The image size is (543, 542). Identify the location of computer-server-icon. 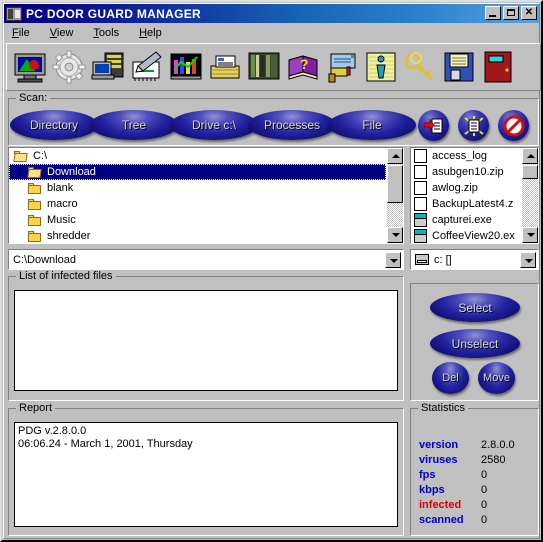
(108, 67).